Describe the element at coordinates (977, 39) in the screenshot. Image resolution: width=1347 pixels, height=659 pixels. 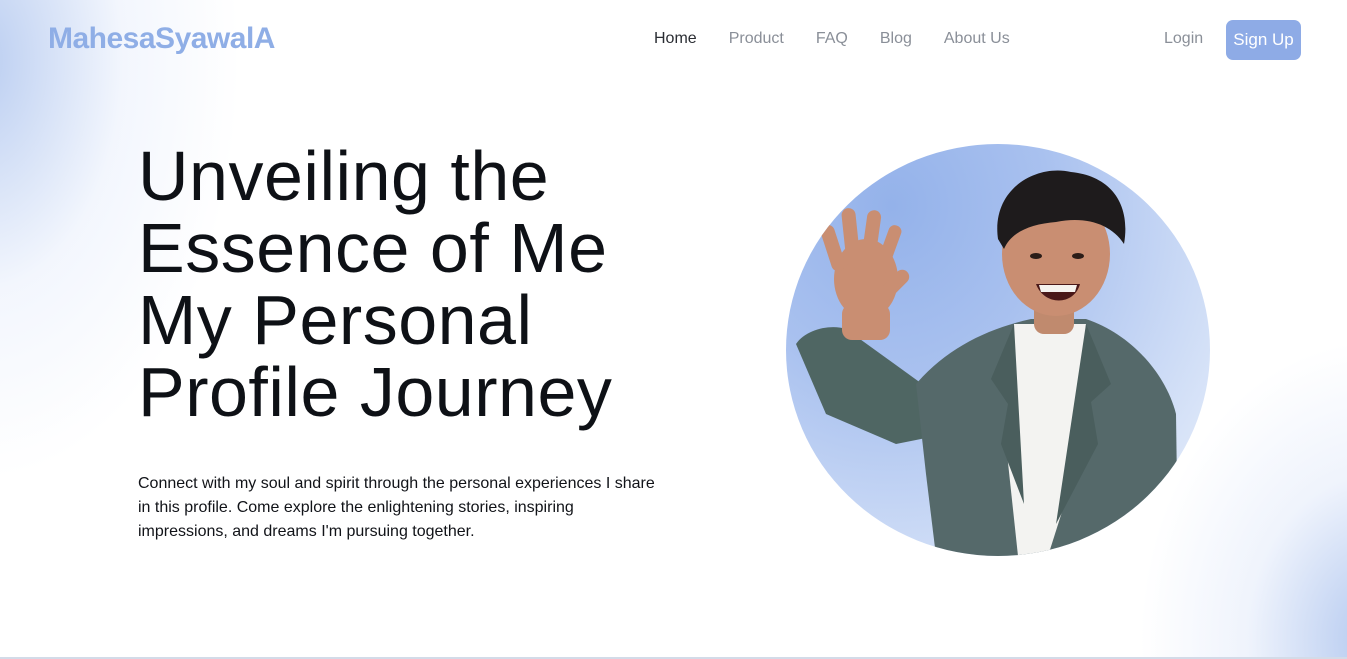
I see `nav-about-us: About Us` at that location.